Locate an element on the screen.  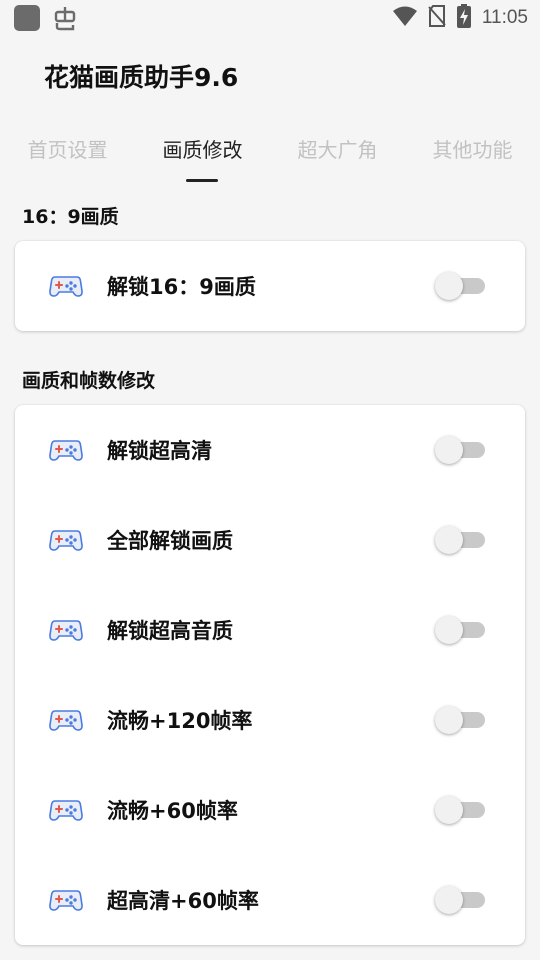
tab-bar: 首页设置 画质修改 超大广角 其他功能 is located at coordinates (270, 158).